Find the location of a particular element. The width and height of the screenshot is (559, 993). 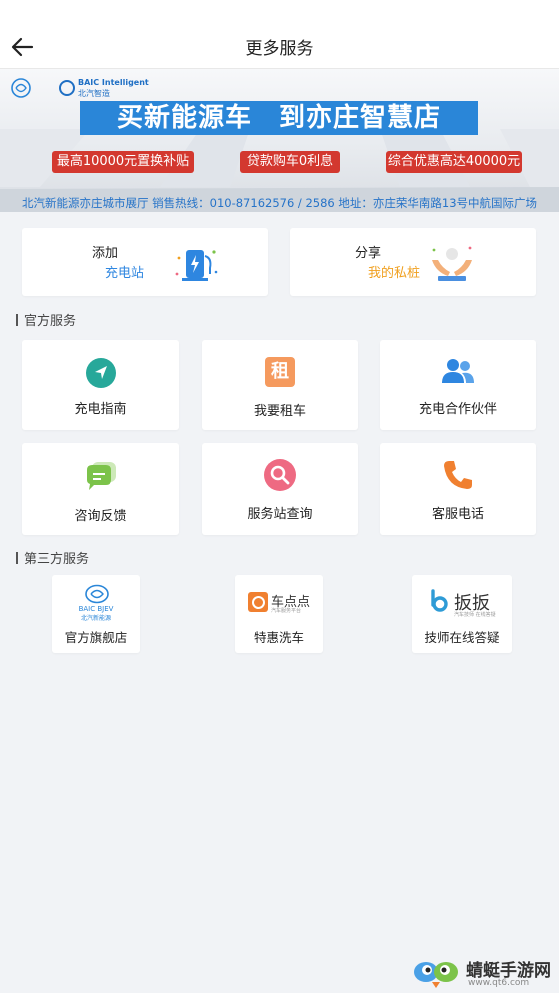

rent-car-label: 我要租车 is located at coordinates (279, 411).